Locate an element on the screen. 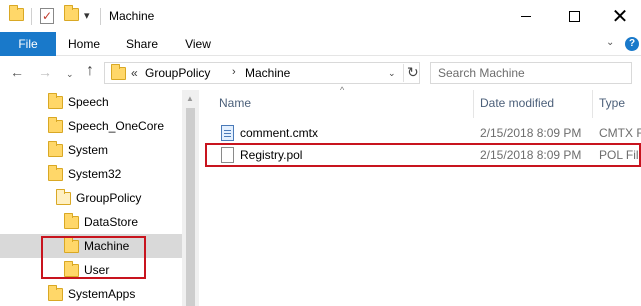  tree-item-system32: System32 is located at coordinates (91, 174).